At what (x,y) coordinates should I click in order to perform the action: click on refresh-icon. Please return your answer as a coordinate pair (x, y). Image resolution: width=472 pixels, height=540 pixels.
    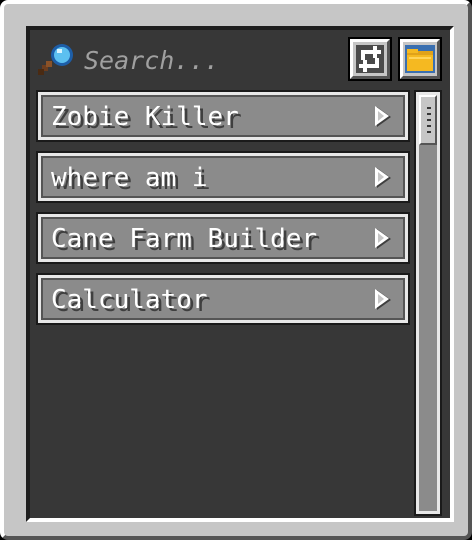
    Looking at the image, I should click on (370, 59).